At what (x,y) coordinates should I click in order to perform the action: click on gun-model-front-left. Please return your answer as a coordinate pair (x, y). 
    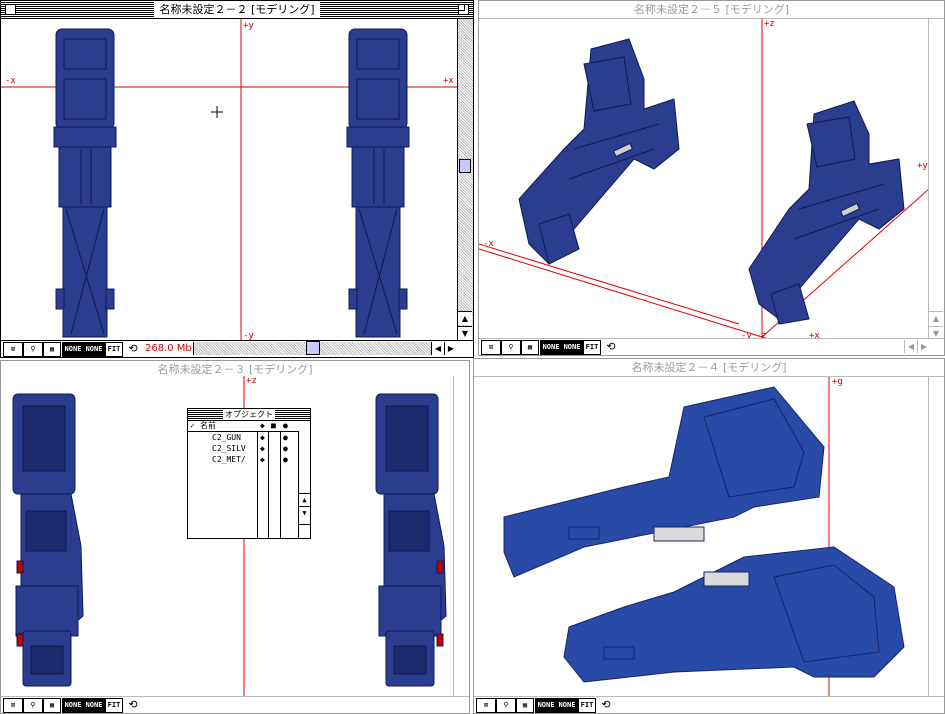
    Looking at the image, I should click on (48, 540).